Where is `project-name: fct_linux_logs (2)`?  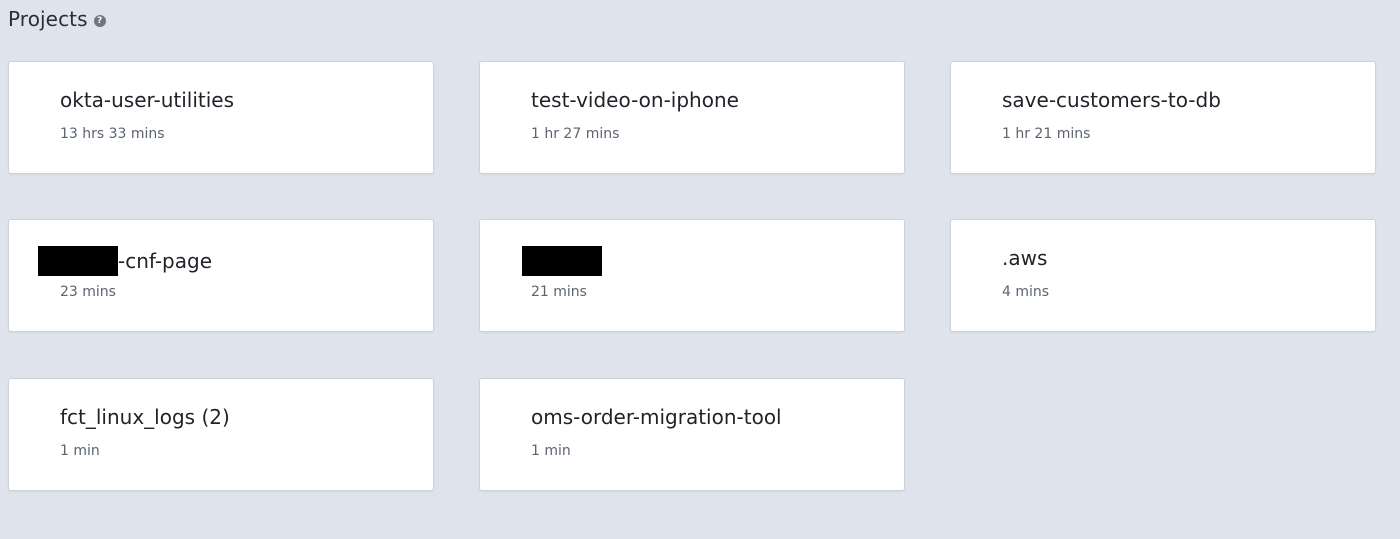 project-name: fct_linux_logs (2) is located at coordinates (145, 417).